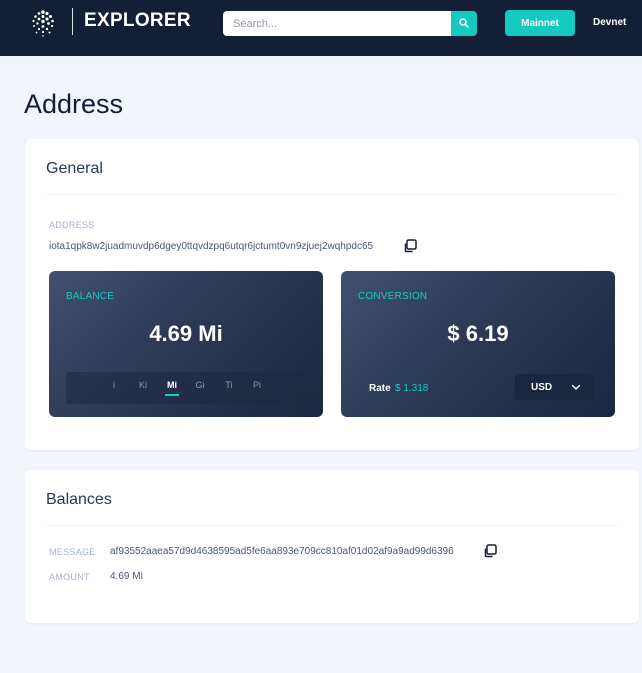  What do you see at coordinates (74, 168) in the screenshot?
I see `general-title: General` at bounding box center [74, 168].